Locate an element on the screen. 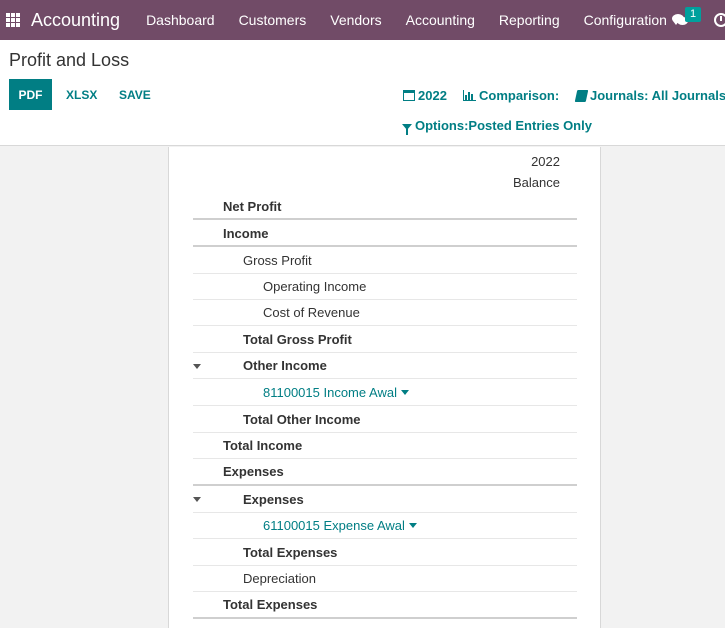 Image resolution: width=725 pixels, height=628 pixels. report-line-expenses-group: Expenses is located at coordinates (385, 499).